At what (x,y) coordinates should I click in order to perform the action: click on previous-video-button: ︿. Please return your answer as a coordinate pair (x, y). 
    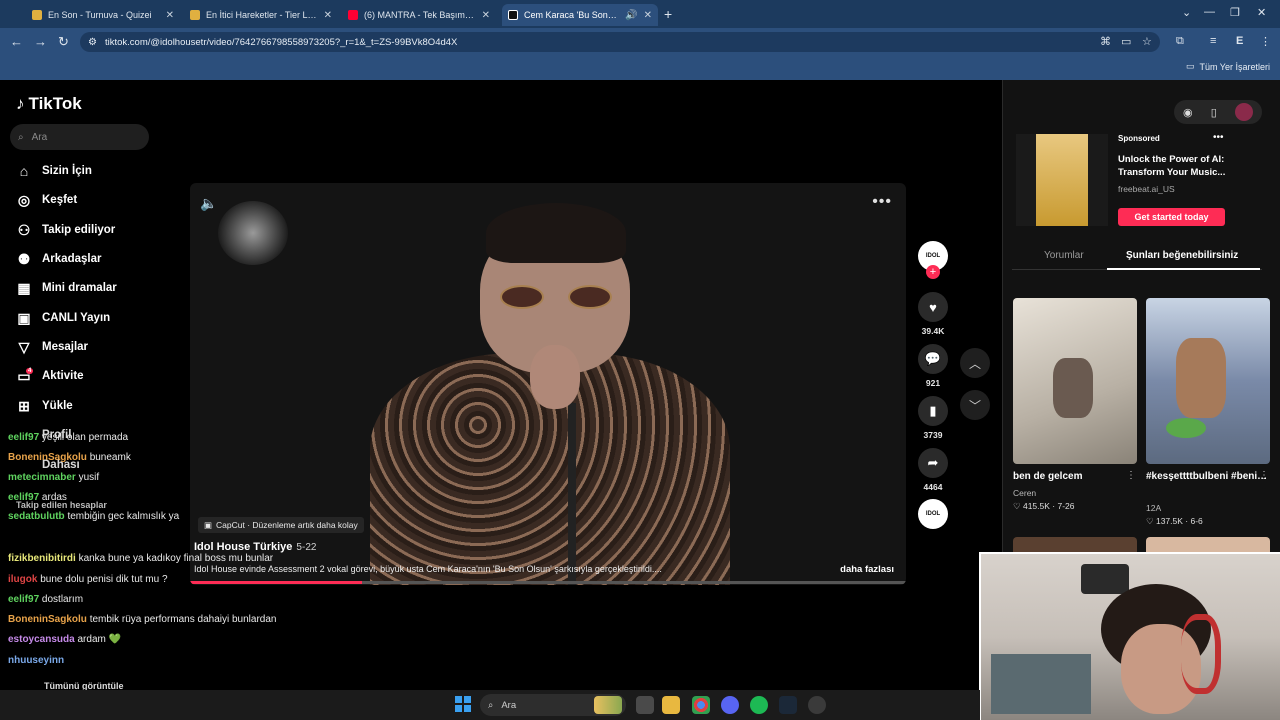
    Looking at the image, I should click on (975, 363).